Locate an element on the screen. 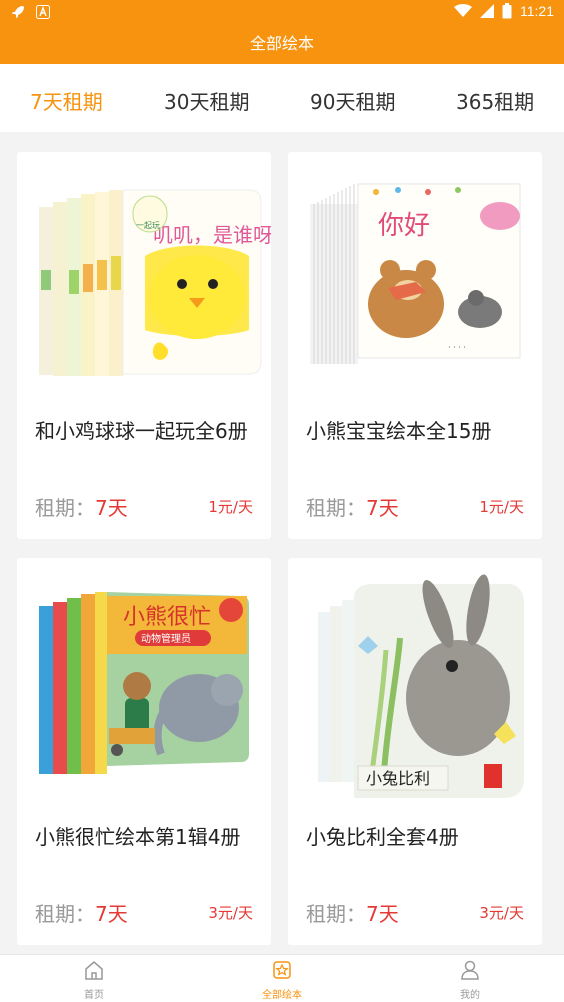 The image size is (564, 1002). nav-home: 首页 is located at coordinates (94, 980).